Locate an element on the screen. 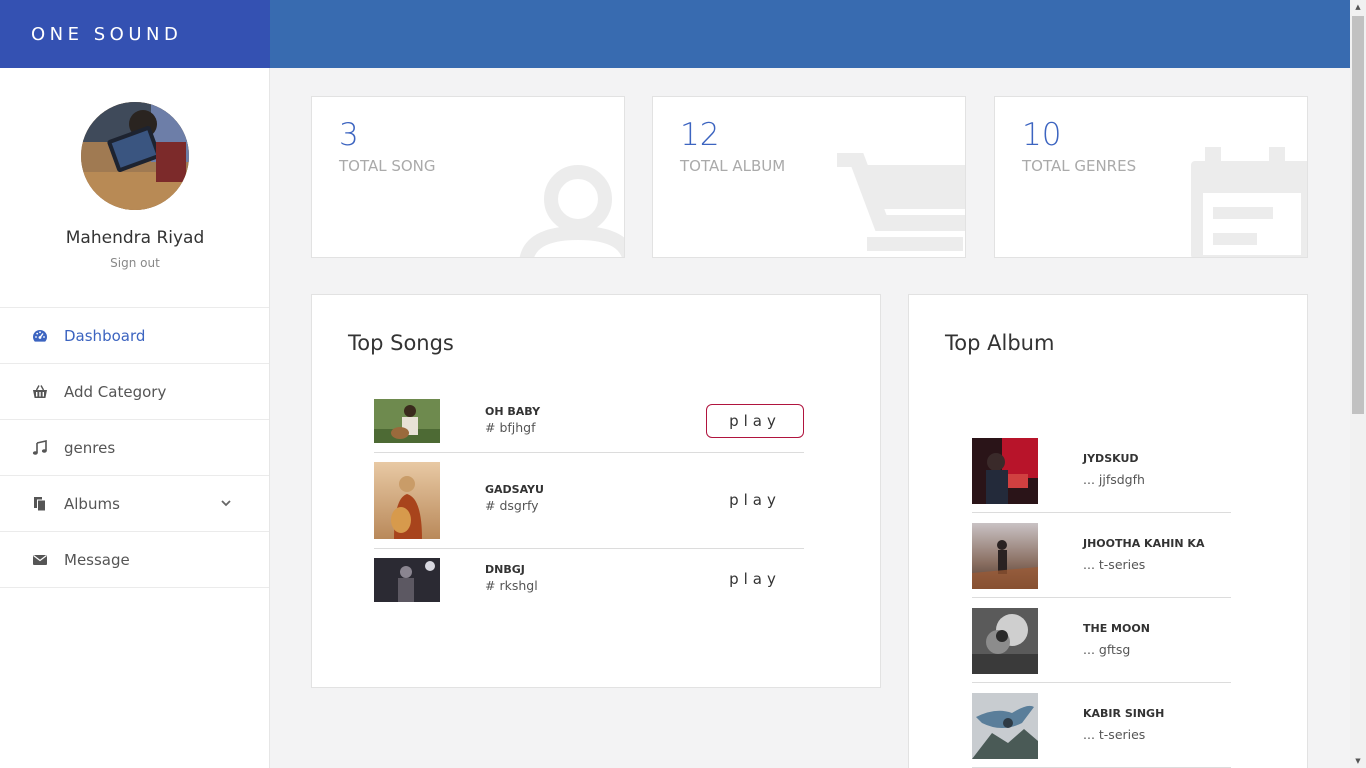  calendar-icon is located at coordinates (1249, 202).